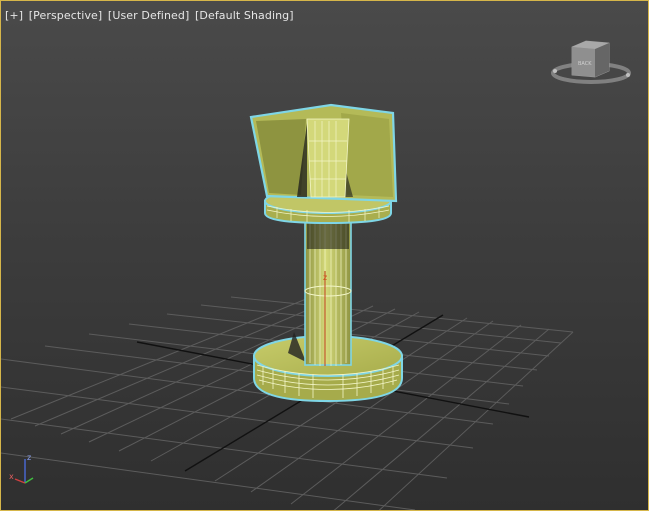  What do you see at coordinates (328, 292) in the screenshot?
I see `column-cylinder` at bounding box center [328, 292].